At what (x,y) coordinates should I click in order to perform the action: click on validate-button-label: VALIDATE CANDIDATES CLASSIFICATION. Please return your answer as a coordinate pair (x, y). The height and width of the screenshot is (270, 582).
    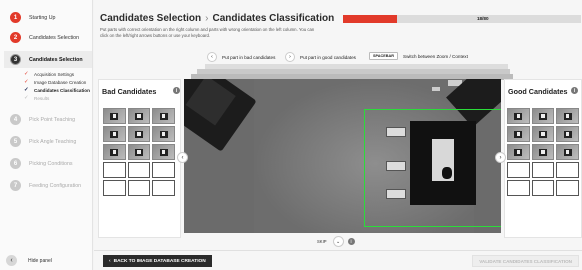
    Looking at the image, I should click on (525, 261).